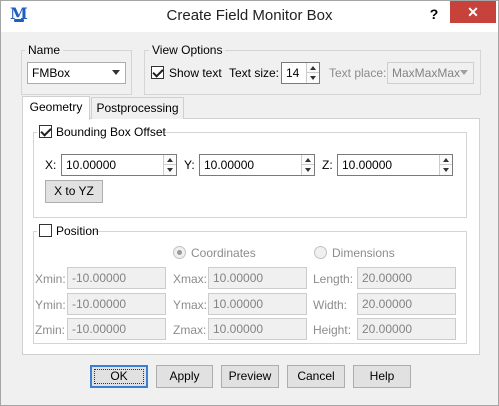 This screenshot has height=406, width=499. I want to click on dimensions-label: Dimensions, so click(363, 253).